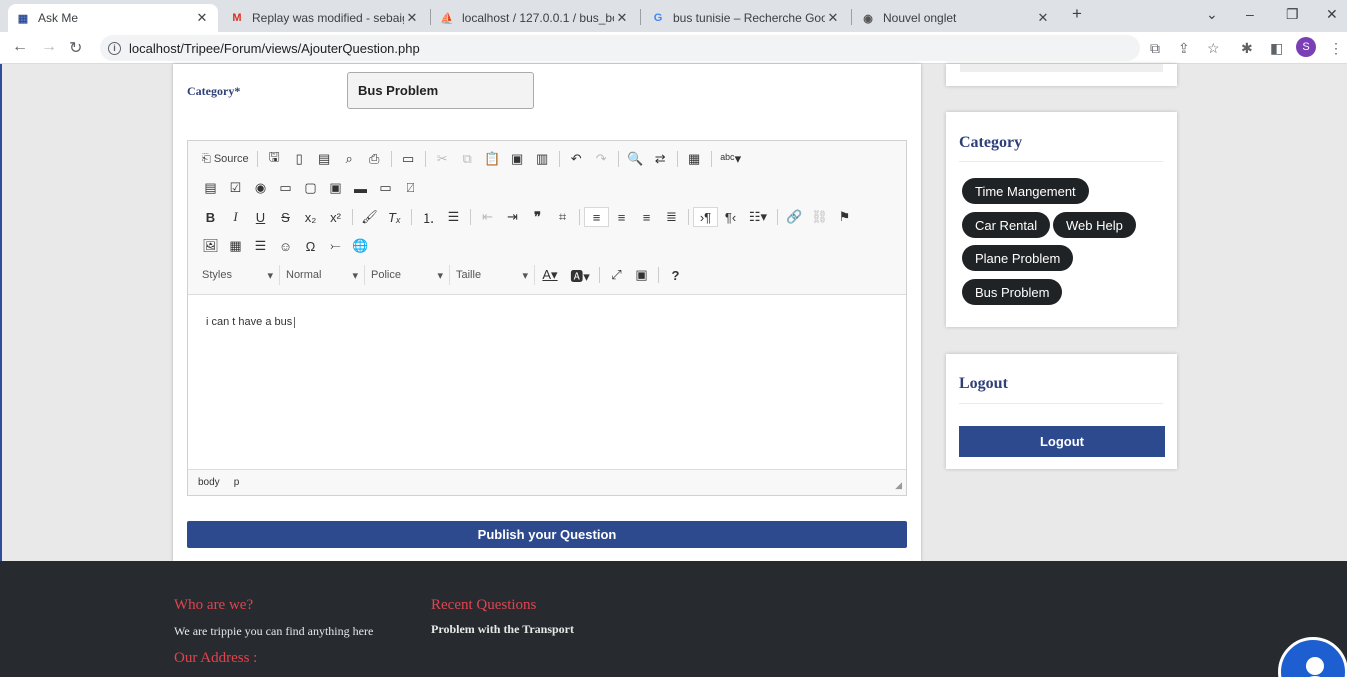 This screenshot has height=677, width=1347. I want to click on info-icon: i, so click(114, 48).